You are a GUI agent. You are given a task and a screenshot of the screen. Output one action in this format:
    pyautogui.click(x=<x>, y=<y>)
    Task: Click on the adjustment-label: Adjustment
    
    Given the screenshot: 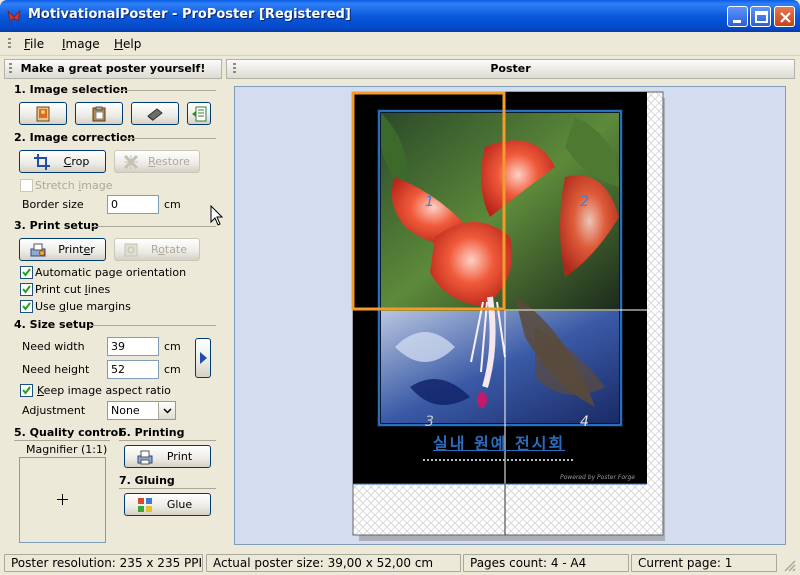 What is the action you would take?
    pyautogui.click(x=54, y=410)
    